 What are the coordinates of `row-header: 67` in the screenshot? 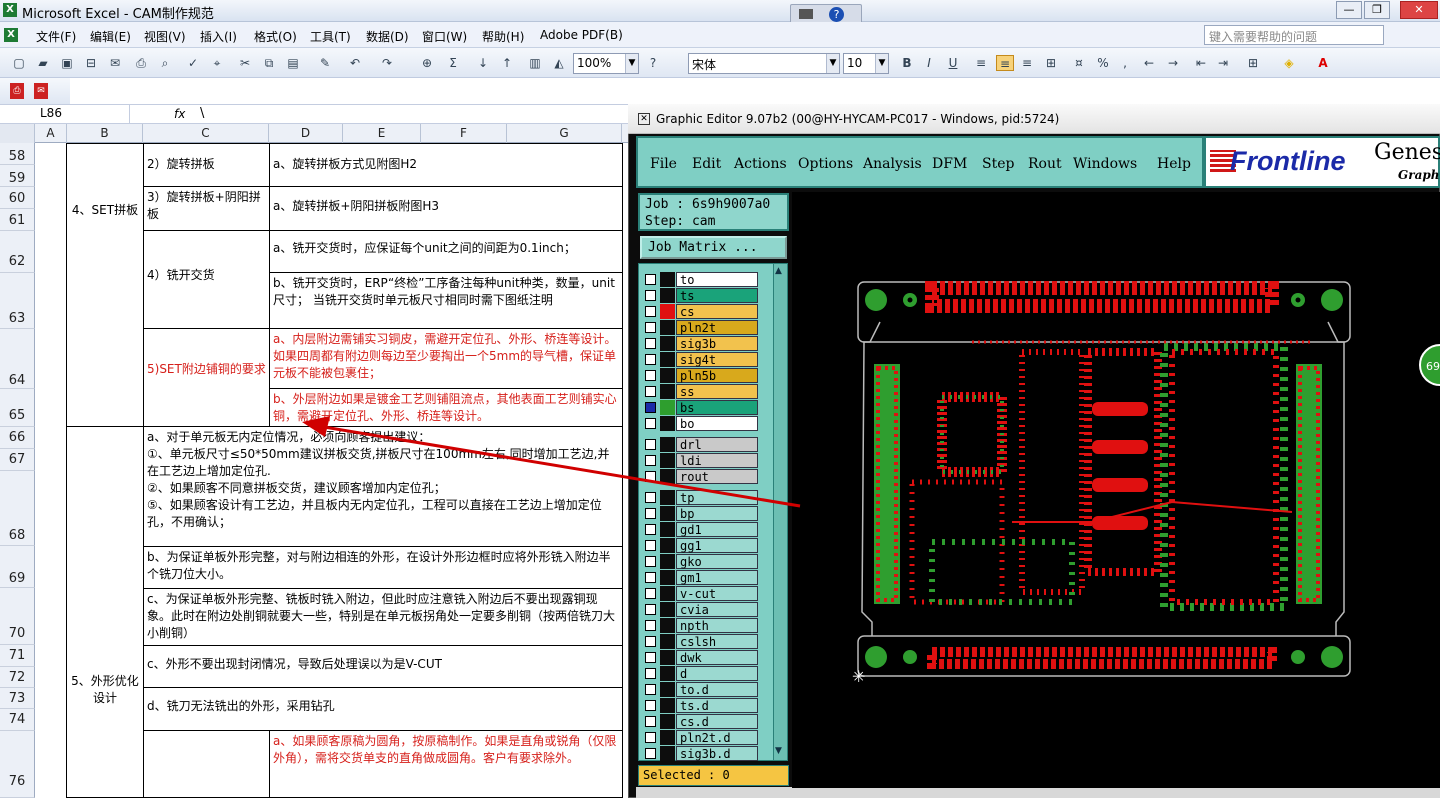 It's located at (17, 460).